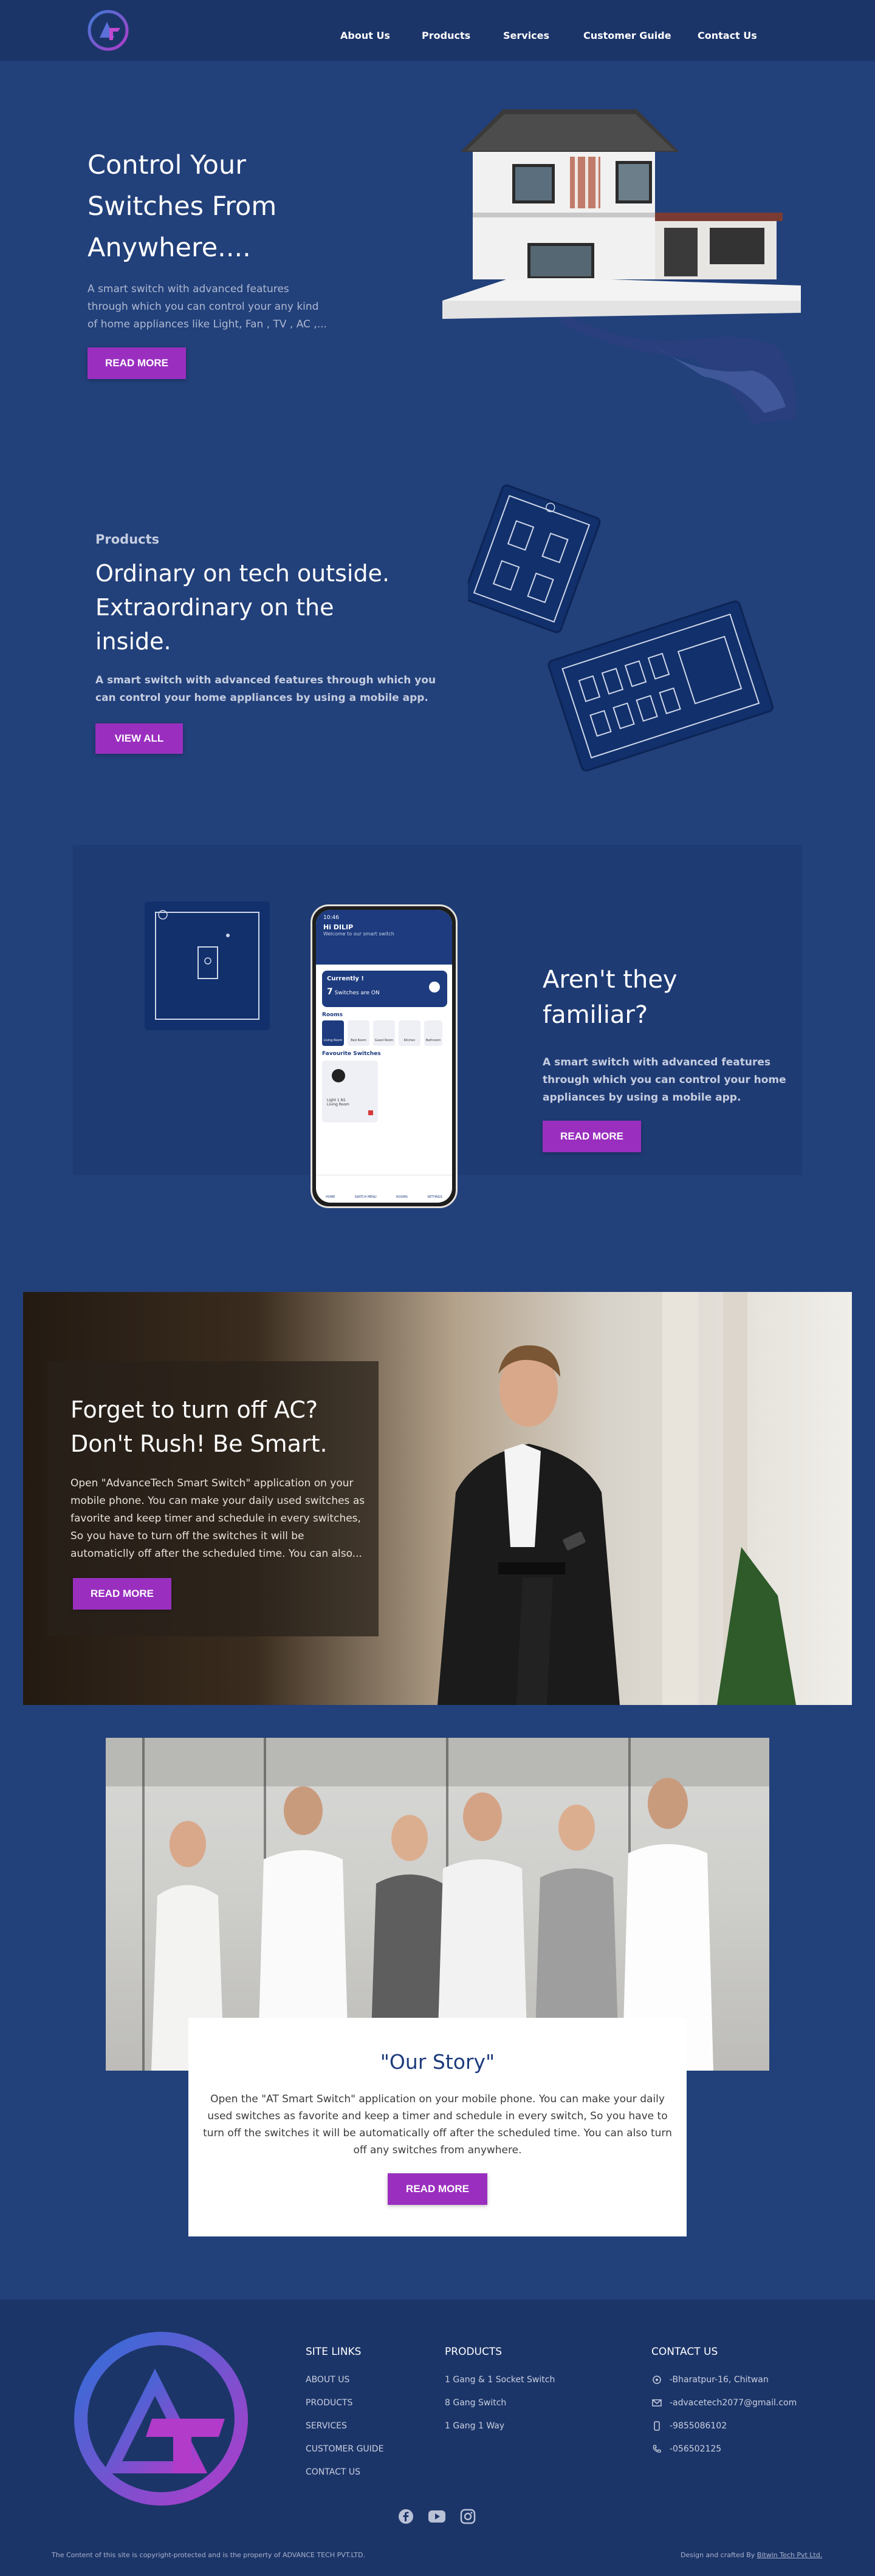  Describe the element at coordinates (657, 2449) in the screenshot. I see `telephone-icon` at that location.